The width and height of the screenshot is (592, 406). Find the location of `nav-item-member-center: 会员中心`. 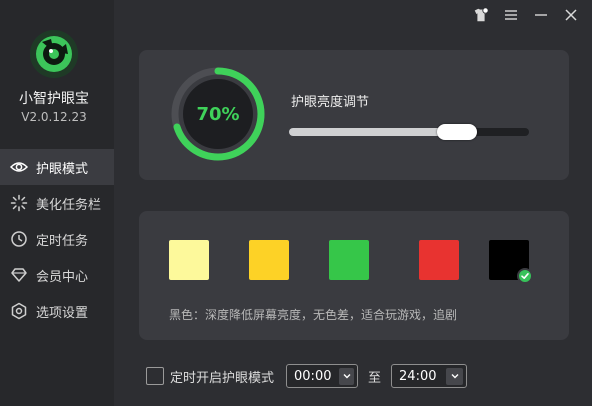

nav-item-member-center: 会员中心 is located at coordinates (57, 275).